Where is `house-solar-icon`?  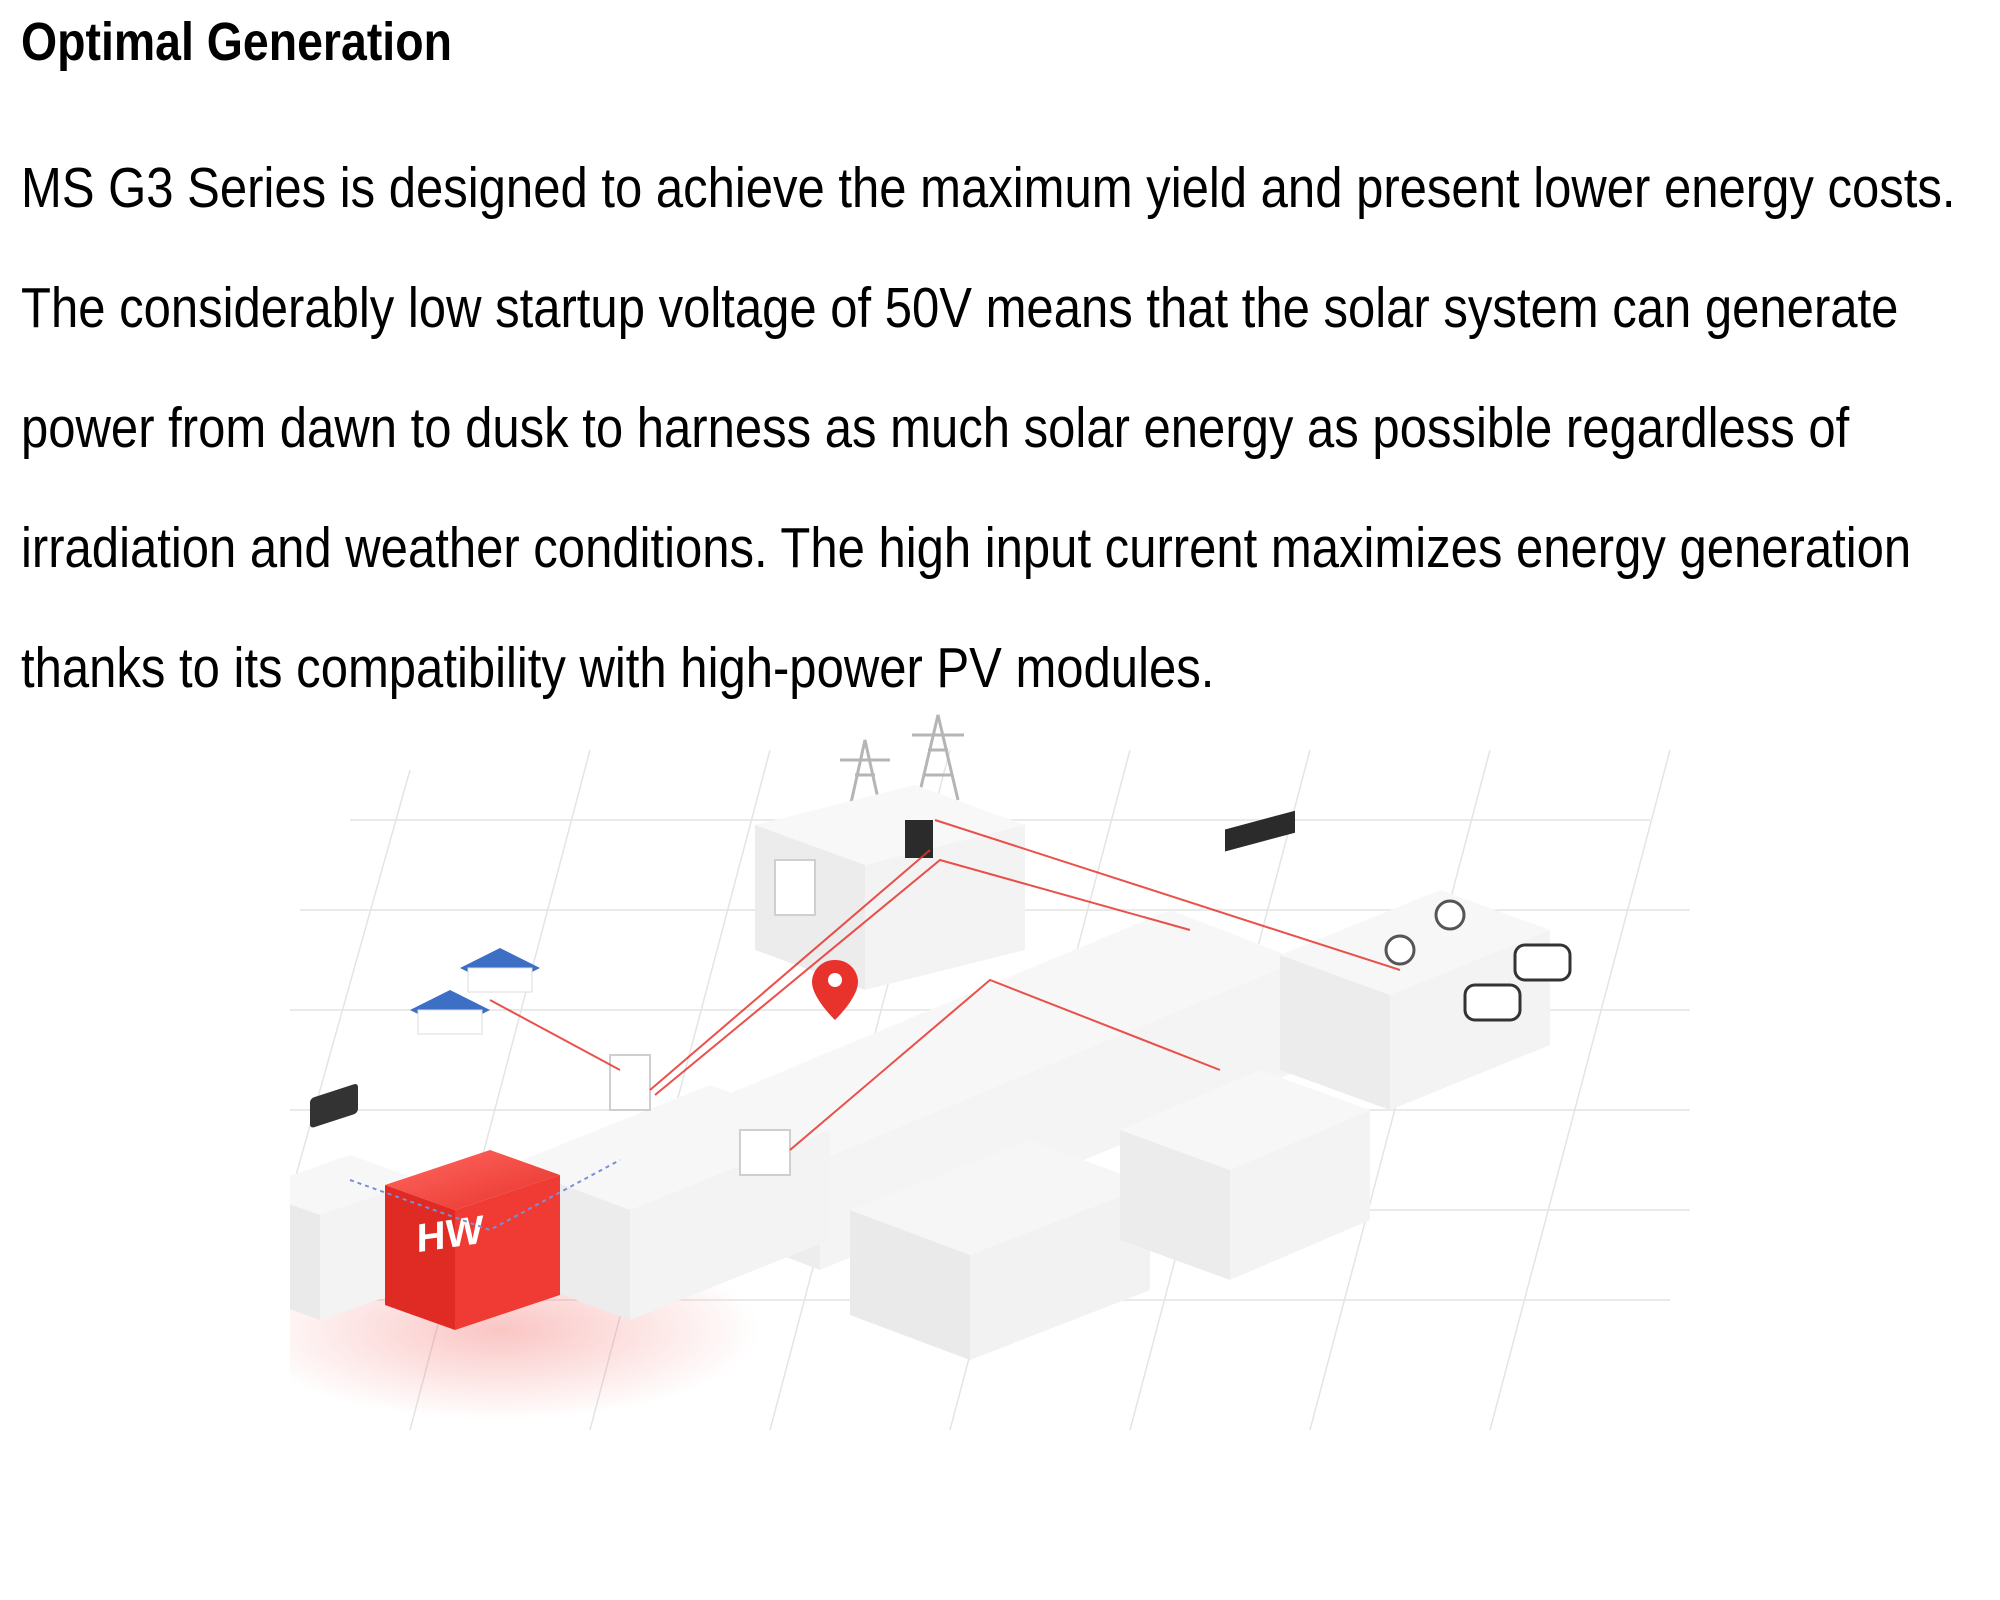
house-solar-icon is located at coordinates (475, 991).